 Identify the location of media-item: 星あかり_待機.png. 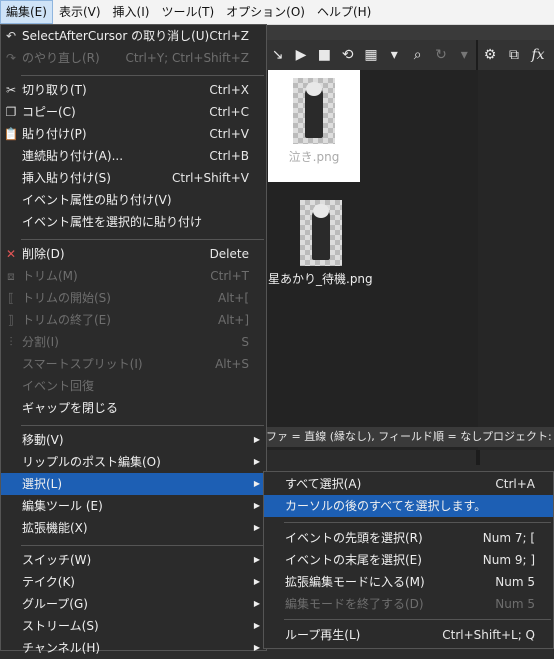
(321, 243).